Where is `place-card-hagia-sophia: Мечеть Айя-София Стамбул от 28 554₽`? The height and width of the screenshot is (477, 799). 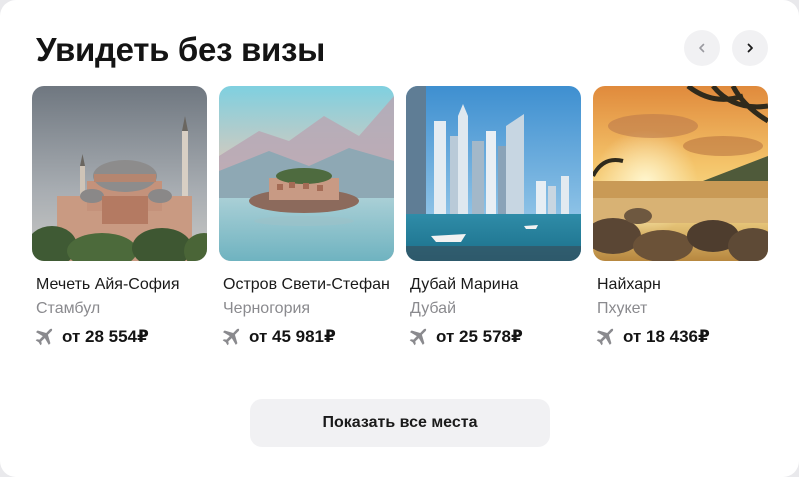
place-card-hagia-sophia: Мечеть Айя-София Стамбул от 28 554₽ is located at coordinates (119, 217).